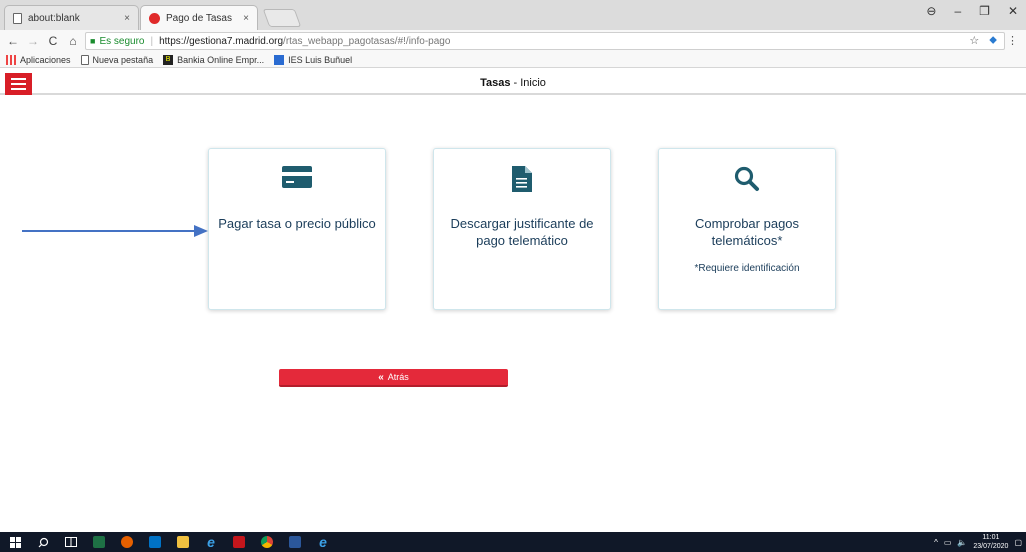 The width and height of the screenshot is (1026, 552). What do you see at coordinates (295, 542) in the screenshot?
I see `word-icon` at bounding box center [295, 542].